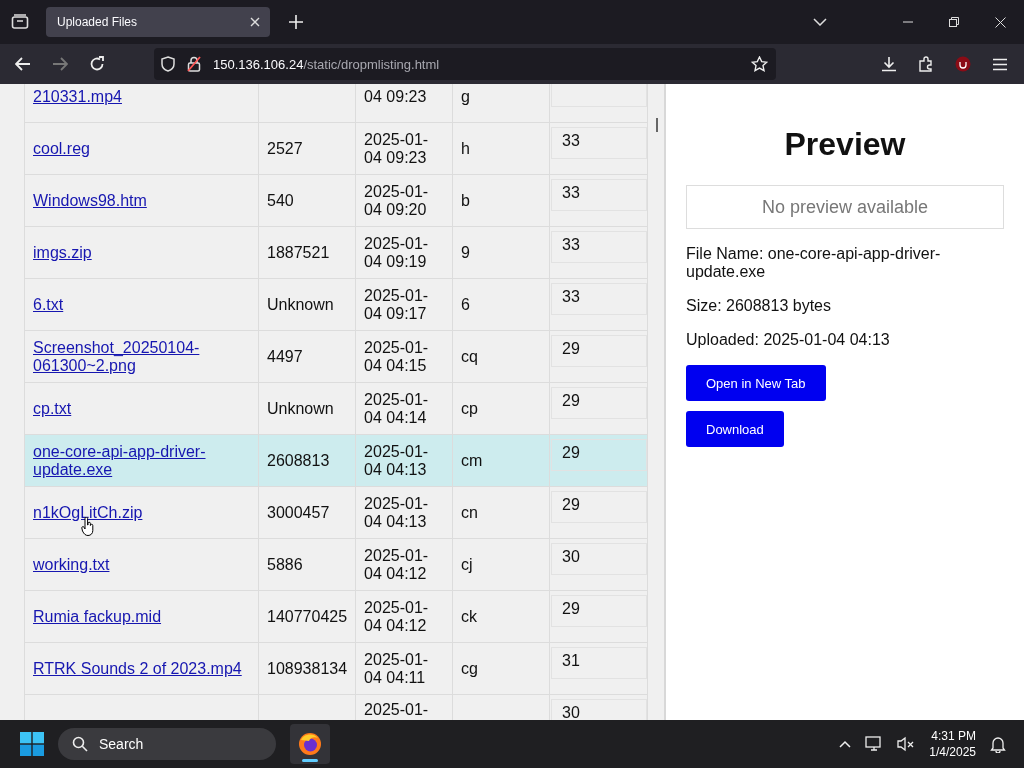  What do you see at coordinates (97, 616) in the screenshot?
I see `file-link: Rumia fackup.mid` at bounding box center [97, 616].